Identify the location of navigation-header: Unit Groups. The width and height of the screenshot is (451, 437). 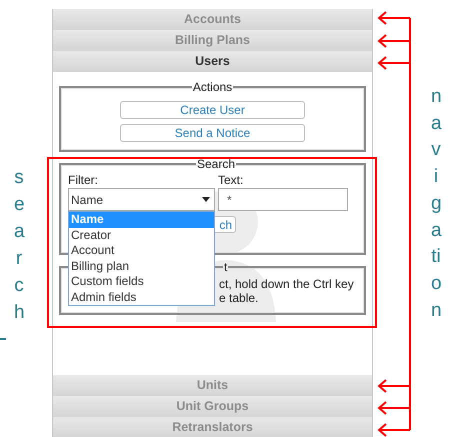
(212, 406).